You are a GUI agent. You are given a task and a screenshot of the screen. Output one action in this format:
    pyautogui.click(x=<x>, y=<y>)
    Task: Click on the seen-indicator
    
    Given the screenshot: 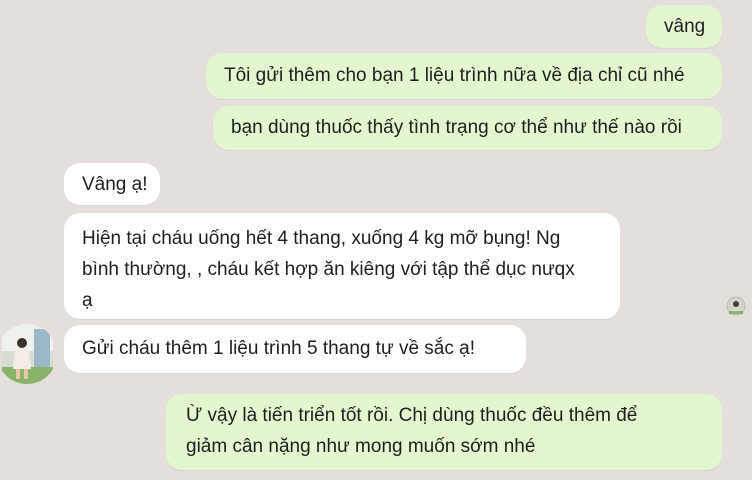 What is the action you would take?
    pyautogui.click(x=736, y=306)
    